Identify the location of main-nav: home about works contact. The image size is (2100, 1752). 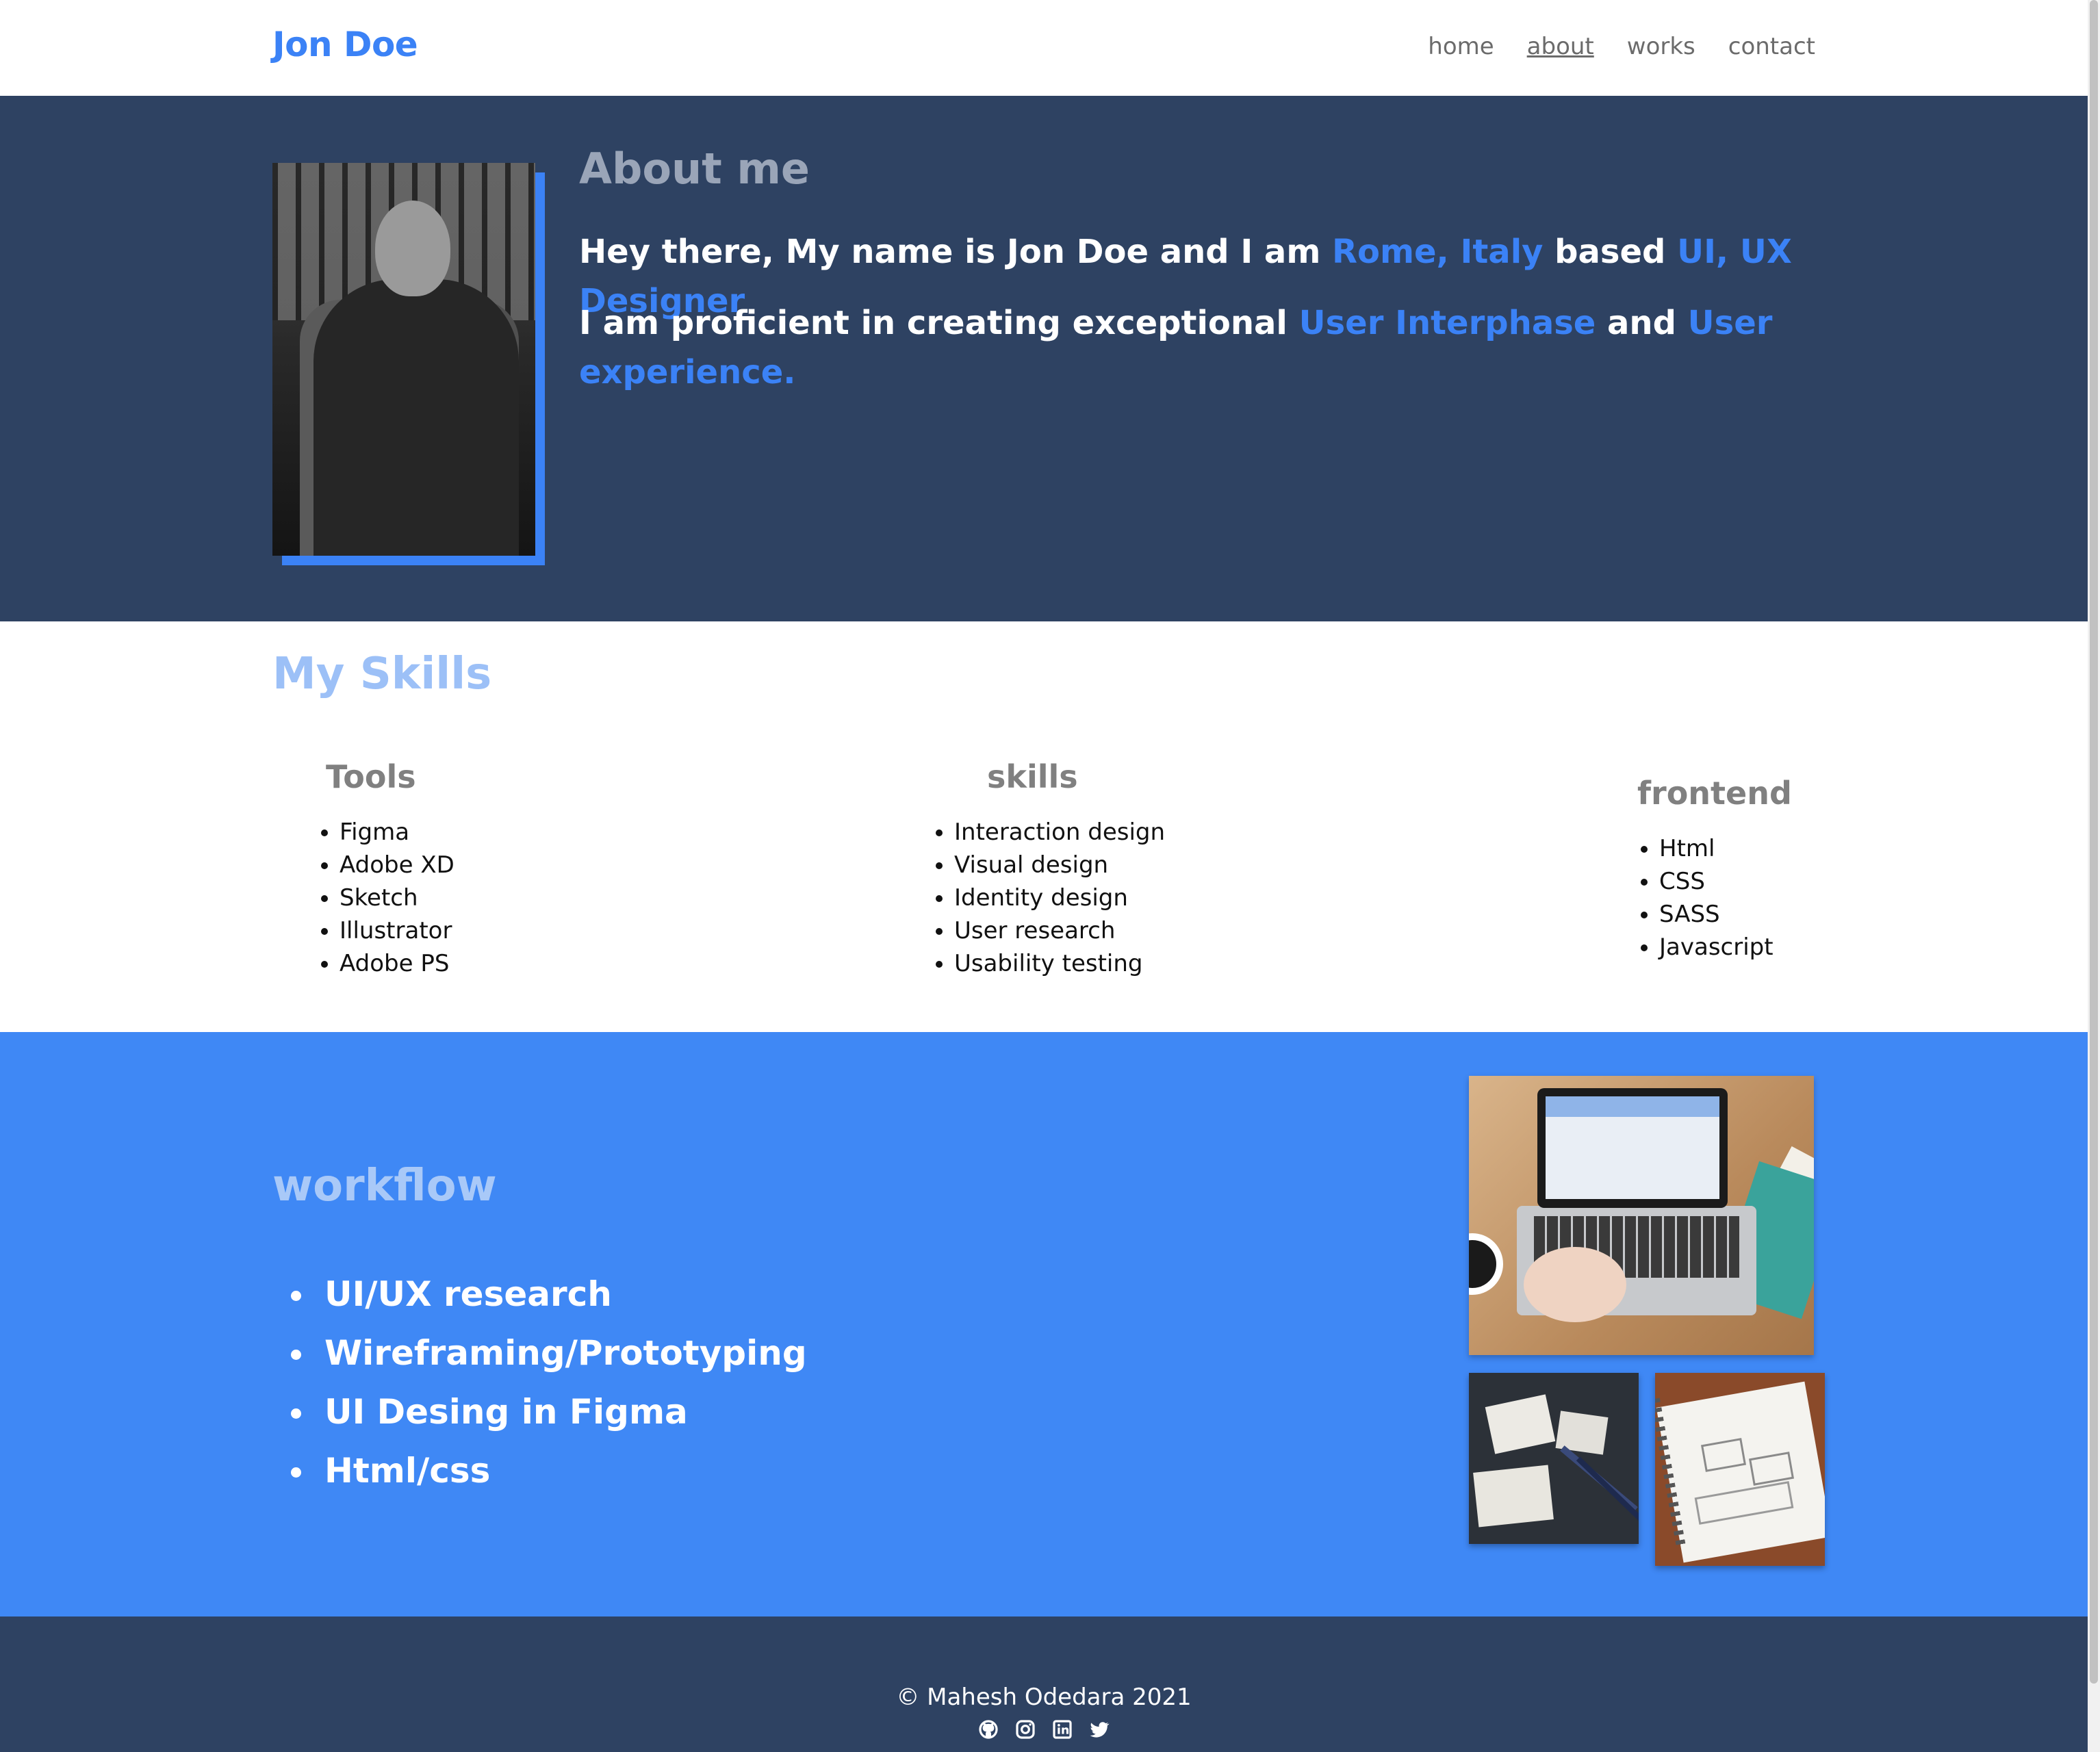
(1621, 46).